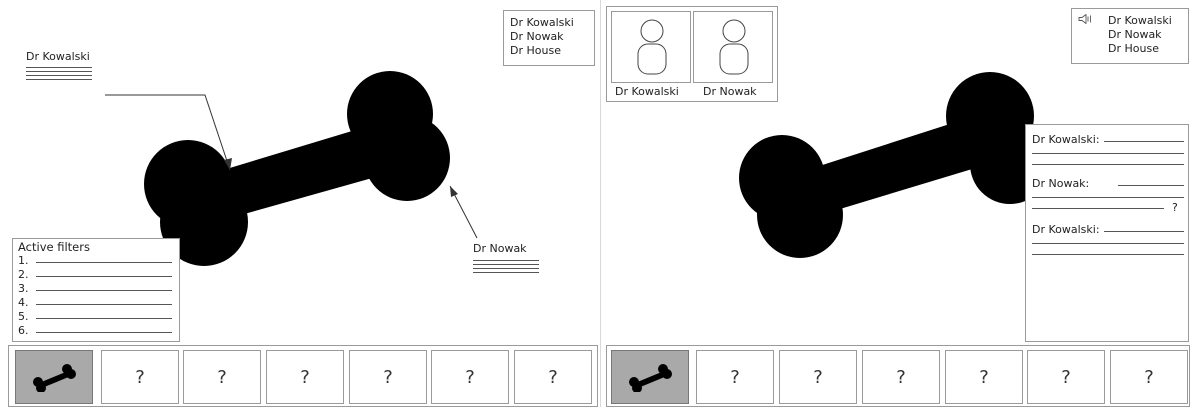  I want to click on filter-index: 6., so click(23, 330).